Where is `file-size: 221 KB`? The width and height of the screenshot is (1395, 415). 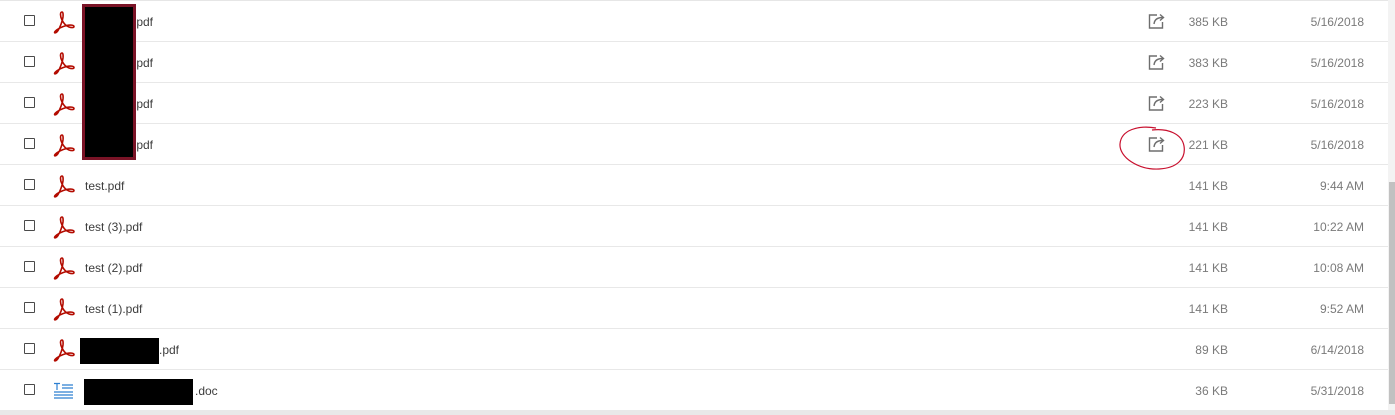
file-size: 221 KB is located at coordinates (1208, 145).